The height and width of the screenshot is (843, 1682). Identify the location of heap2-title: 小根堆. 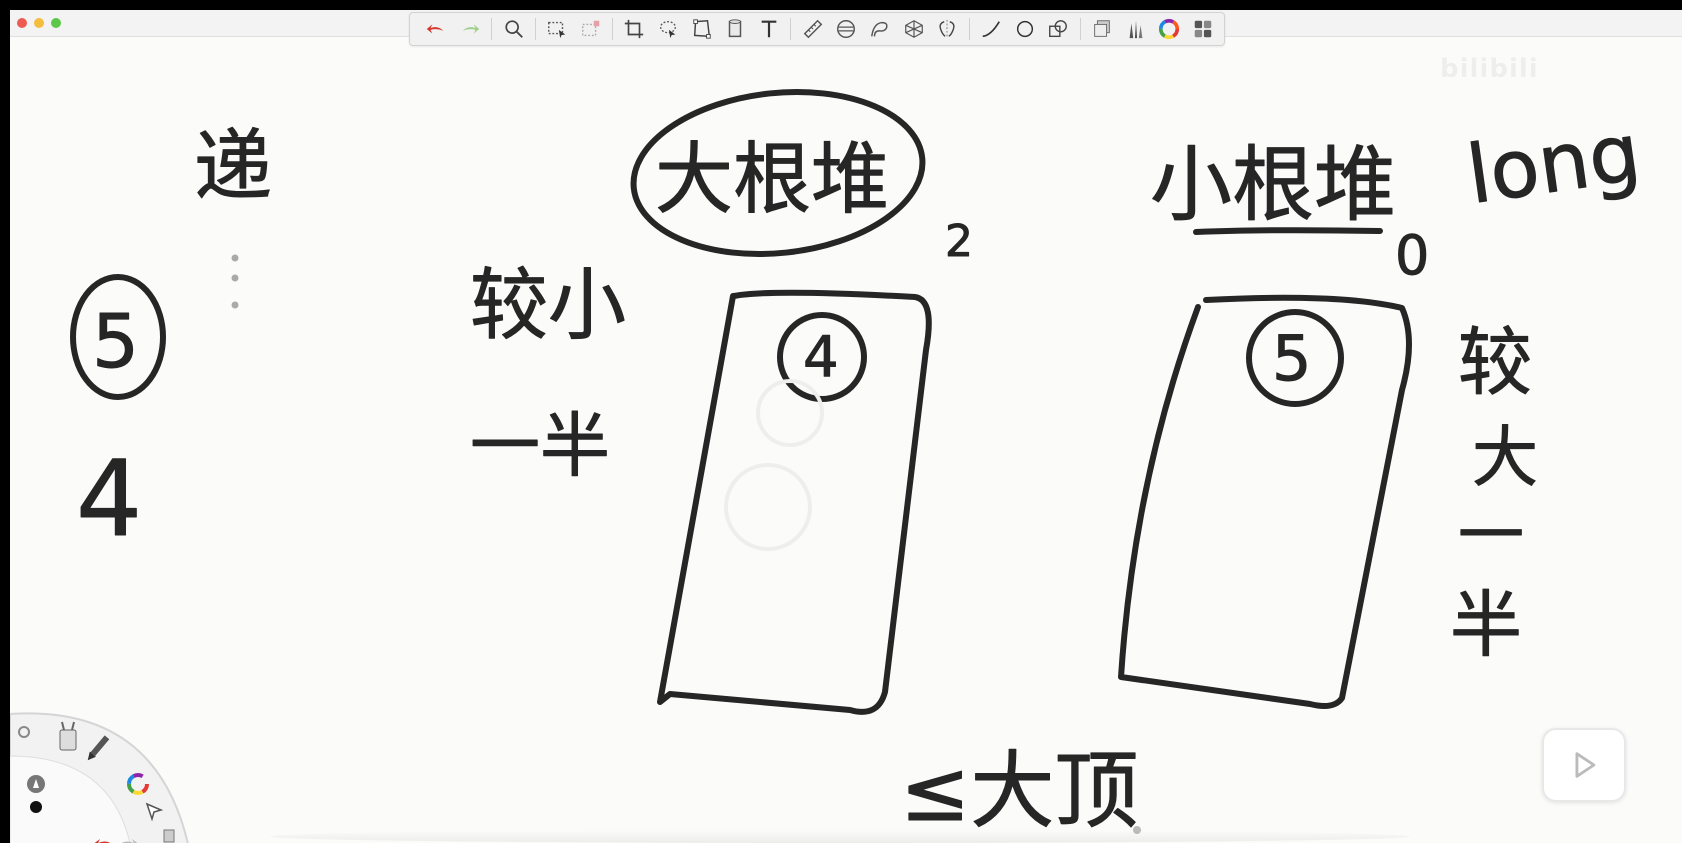
(1273, 185).